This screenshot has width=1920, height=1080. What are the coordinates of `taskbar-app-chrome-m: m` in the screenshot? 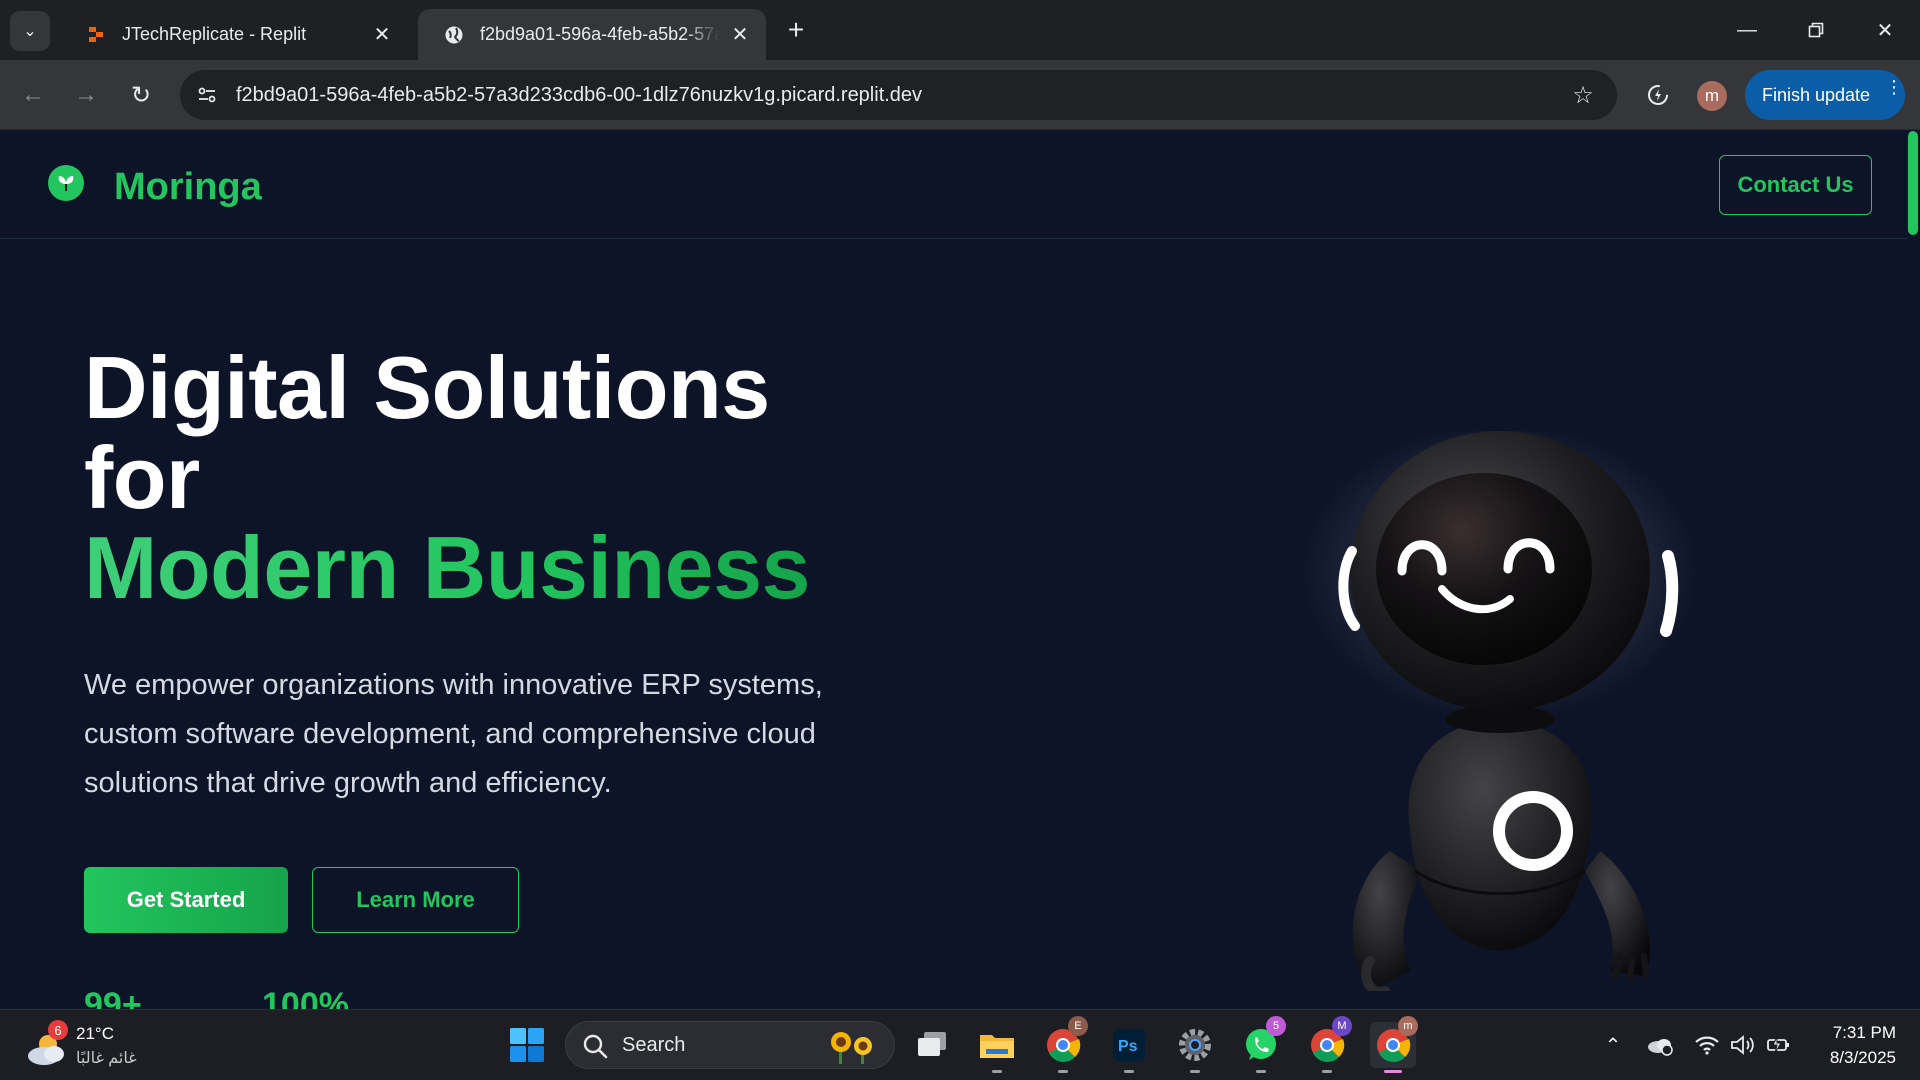 It's located at (1394, 1044).